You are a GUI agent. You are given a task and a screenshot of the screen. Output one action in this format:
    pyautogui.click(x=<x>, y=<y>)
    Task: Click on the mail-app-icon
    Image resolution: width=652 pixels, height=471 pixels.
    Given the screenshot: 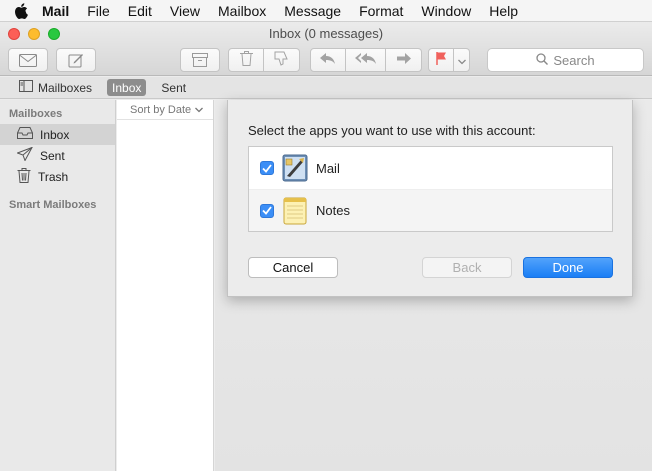 What is the action you would take?
    pyautogui.click(x=295, y=168)
    